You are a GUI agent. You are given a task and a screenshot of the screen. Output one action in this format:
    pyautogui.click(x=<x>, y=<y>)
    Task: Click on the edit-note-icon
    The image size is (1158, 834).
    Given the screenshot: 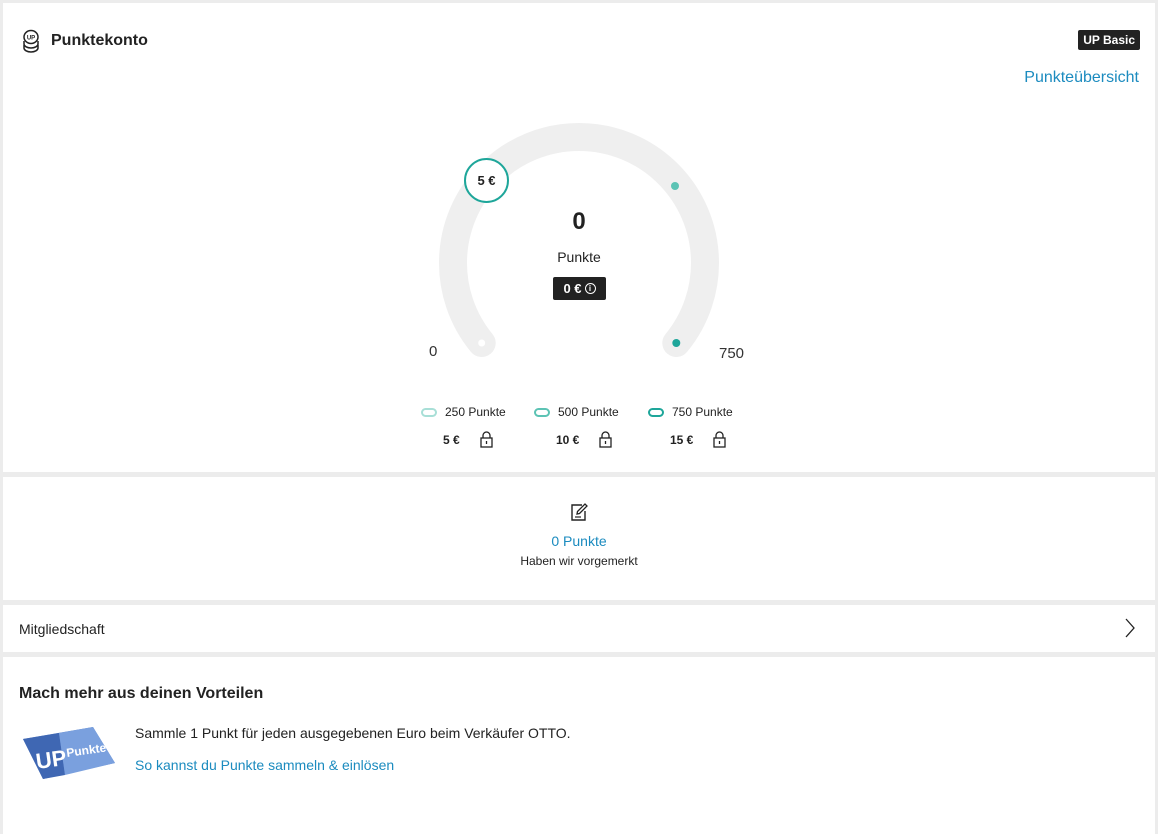 What is the action you would take?
    pyautogui.click(x=579, y=512)
    